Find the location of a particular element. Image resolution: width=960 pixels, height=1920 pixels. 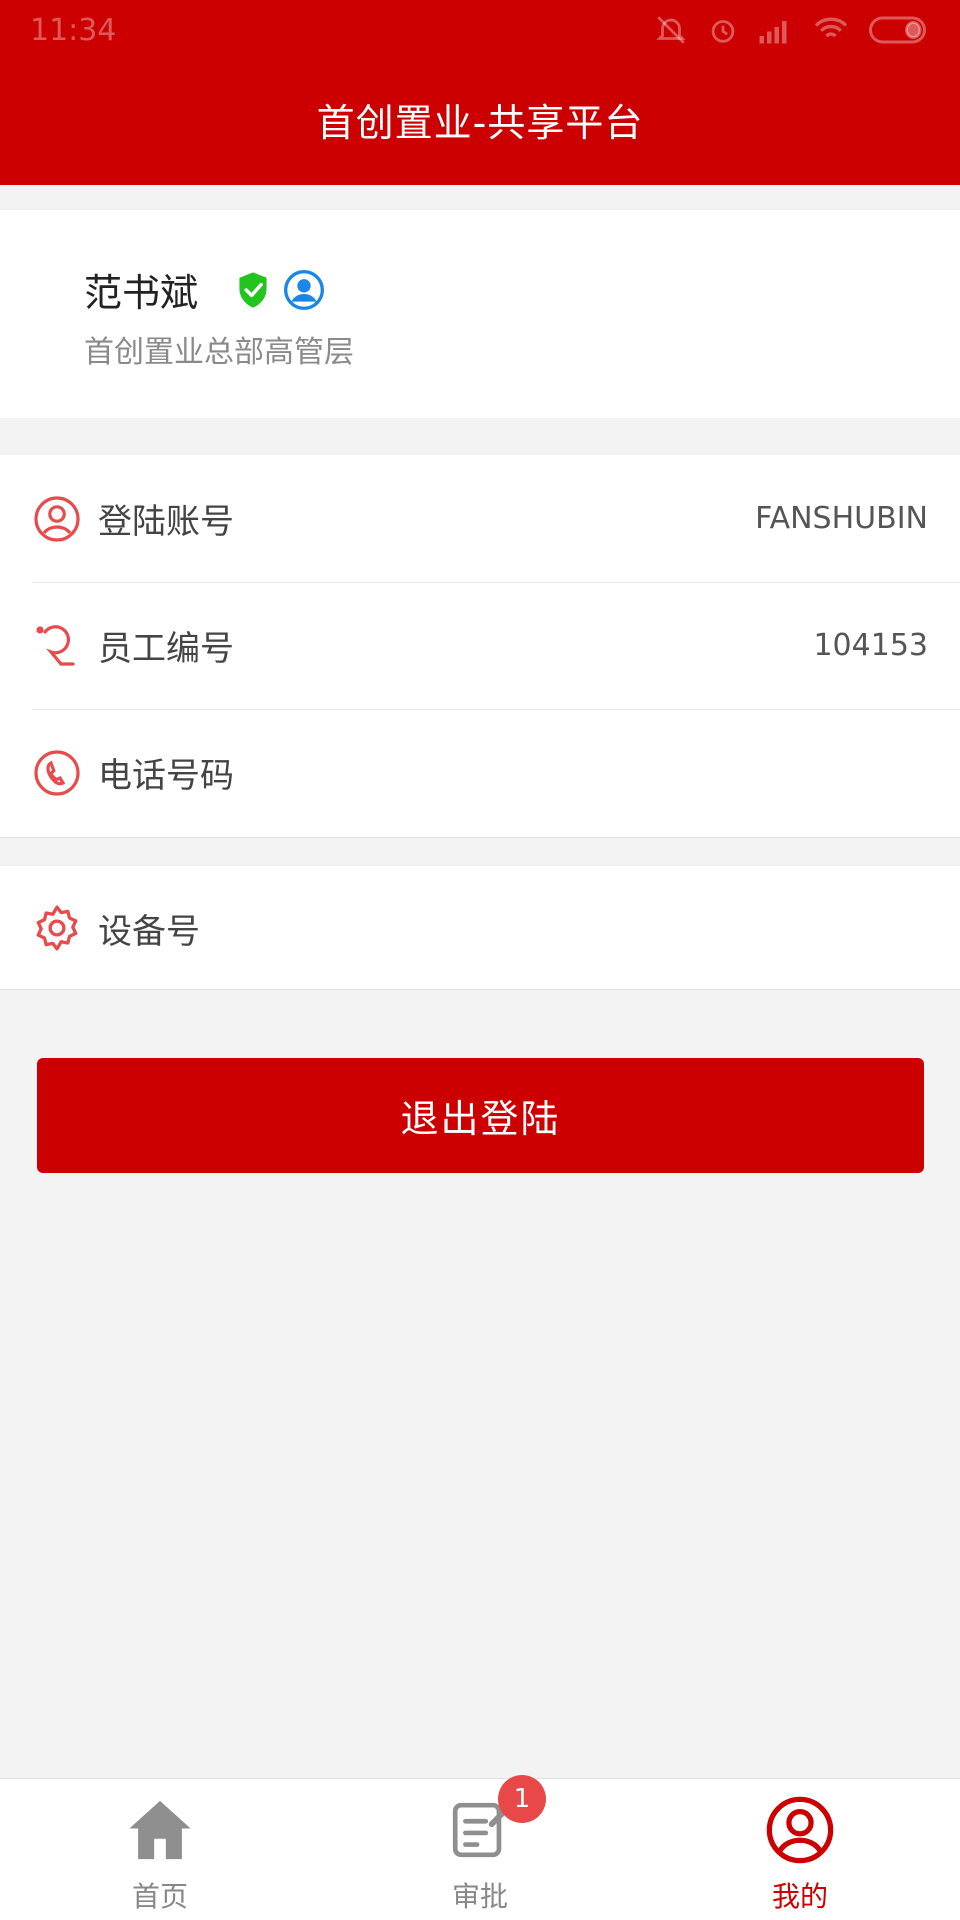

device-list: 设备号 is located at coordinates (480, 928).